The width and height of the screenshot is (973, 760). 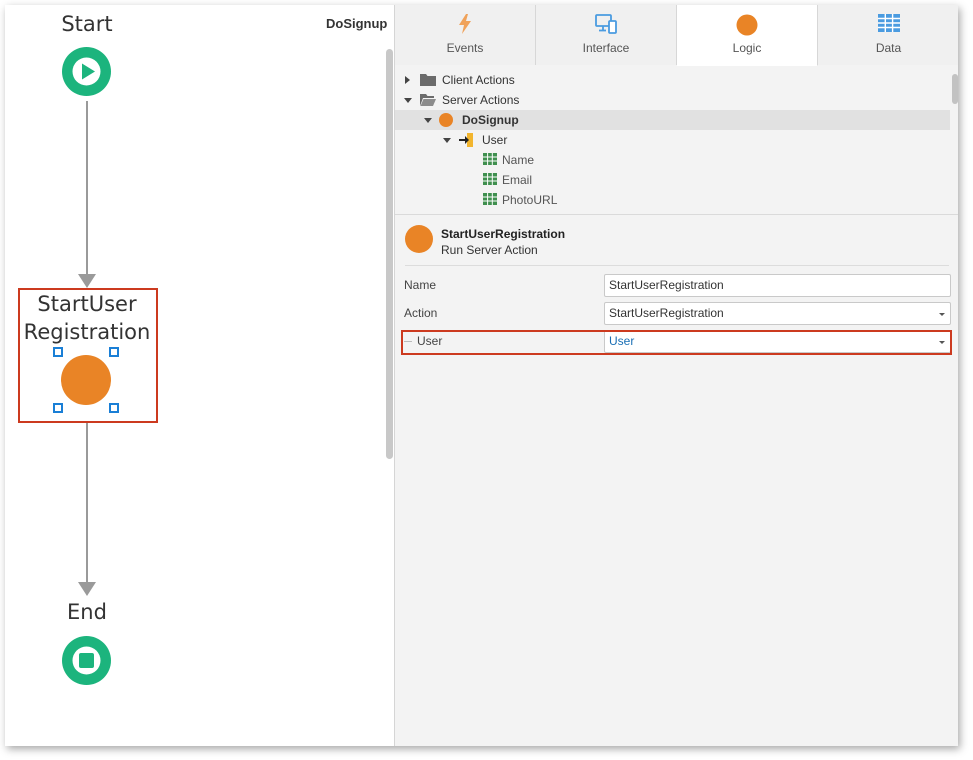 I want to click on property-name-row: Name StartUserRegistration, so click(x=676, y=286).